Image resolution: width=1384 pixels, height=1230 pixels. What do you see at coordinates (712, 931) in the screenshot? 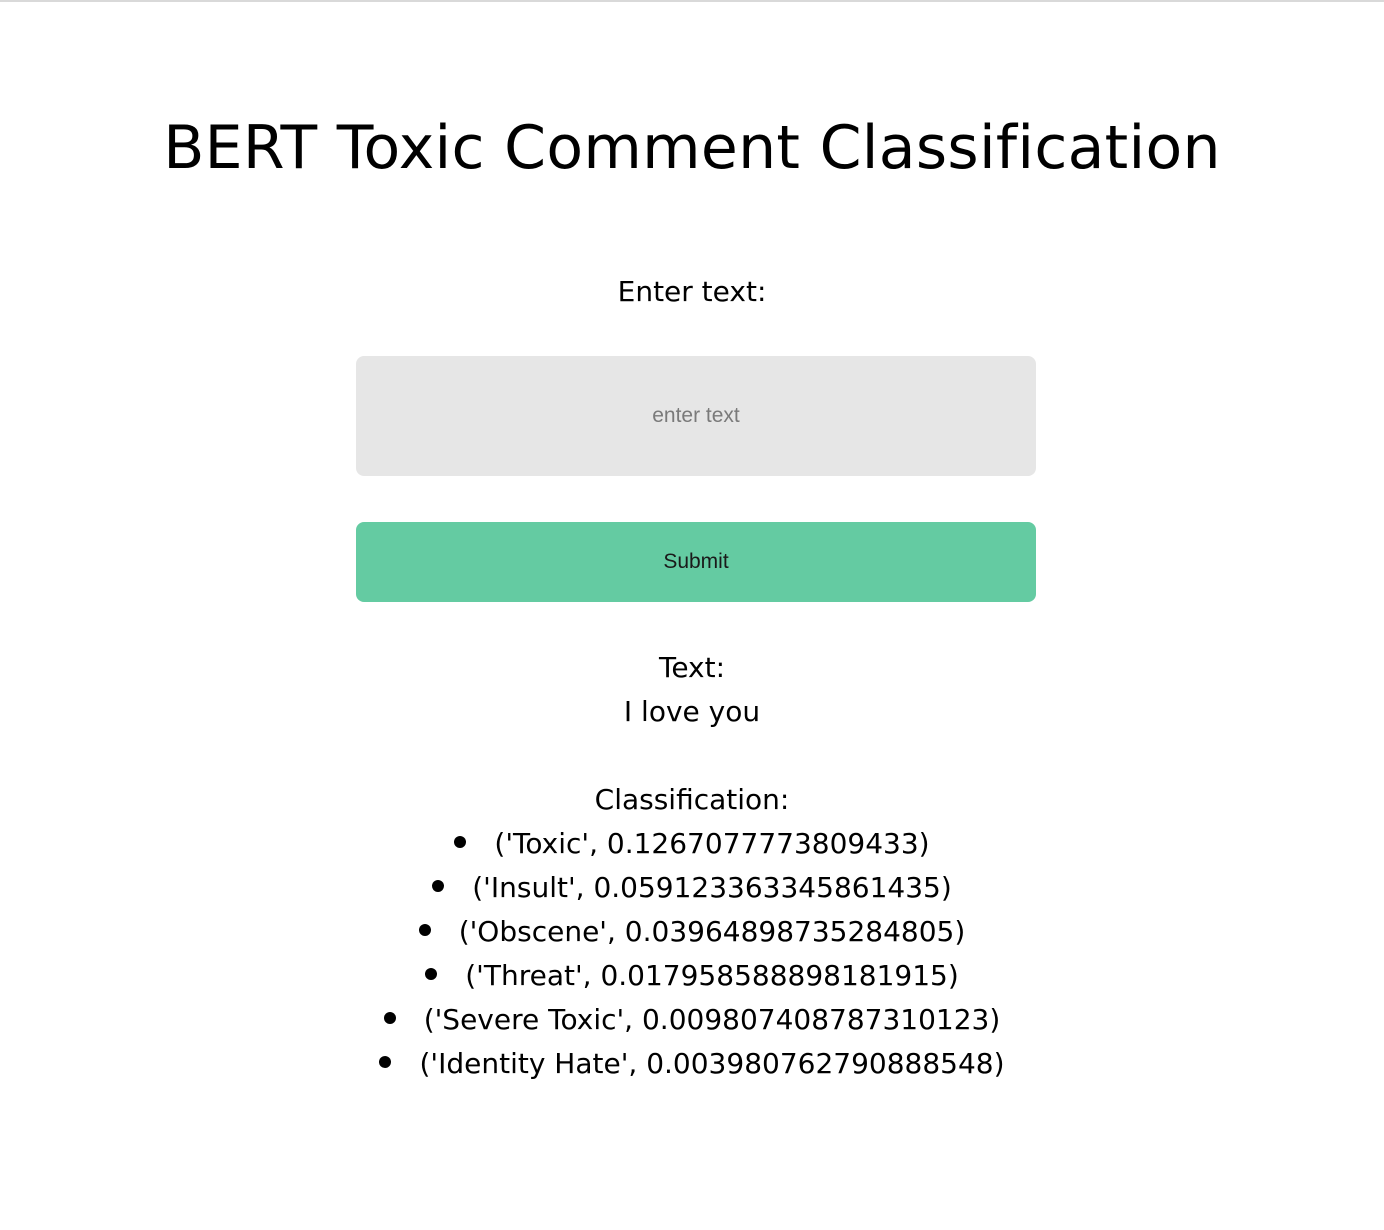
I see `classification-item-text: ('Obscene', 0.03964898735284805)` at bounding box center [712, 931].